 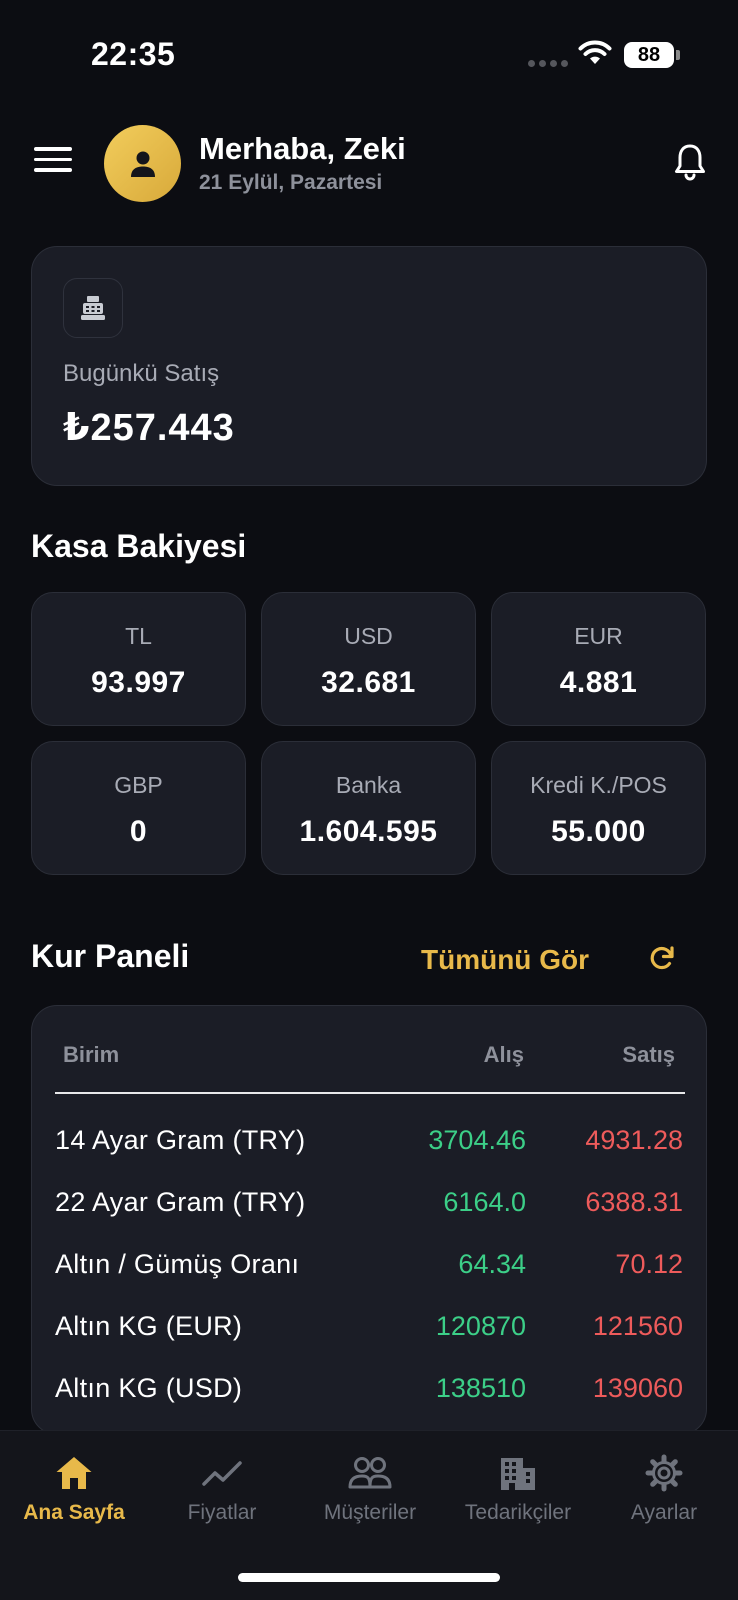 What do you see at coordinates (369, 1393) in the screenshot?
I see `table-row: Altın KG (USD) 138510 139060` at bounding box center [369, 1393].